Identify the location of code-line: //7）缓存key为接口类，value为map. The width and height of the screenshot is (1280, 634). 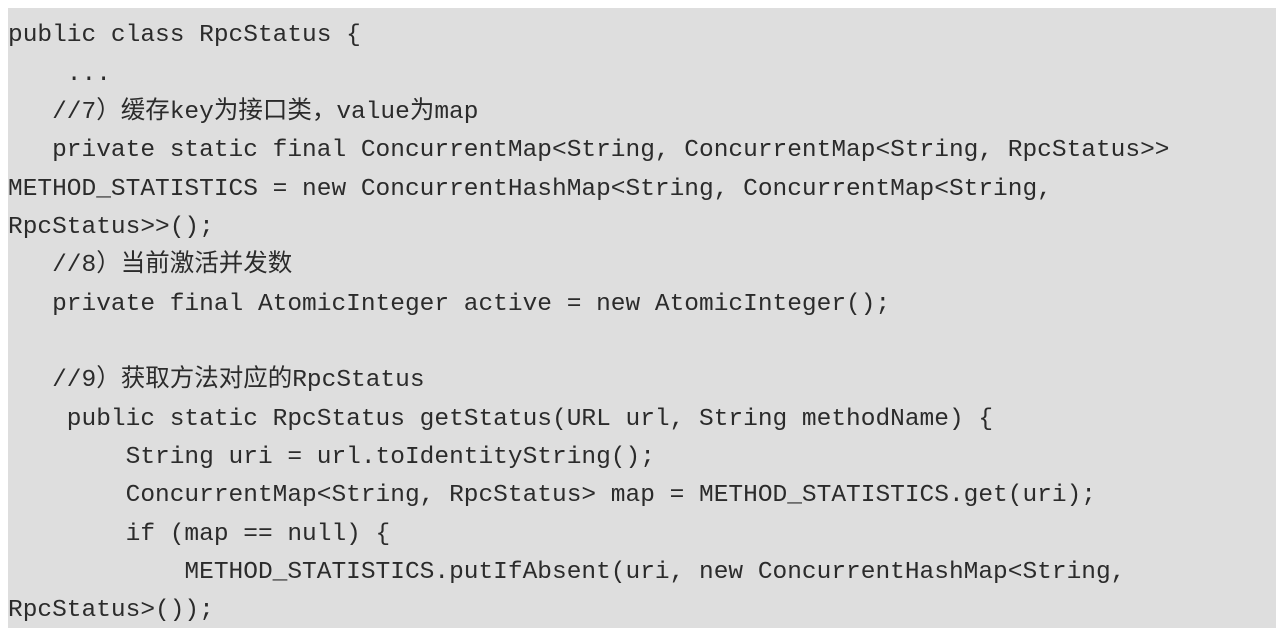
(243, 112).